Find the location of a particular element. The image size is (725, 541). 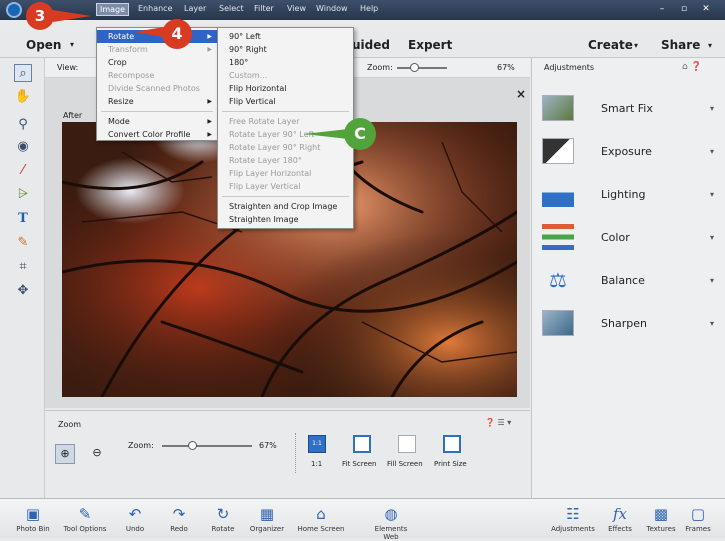

print-size-button: Print Size is located at coordinates (450, 464).